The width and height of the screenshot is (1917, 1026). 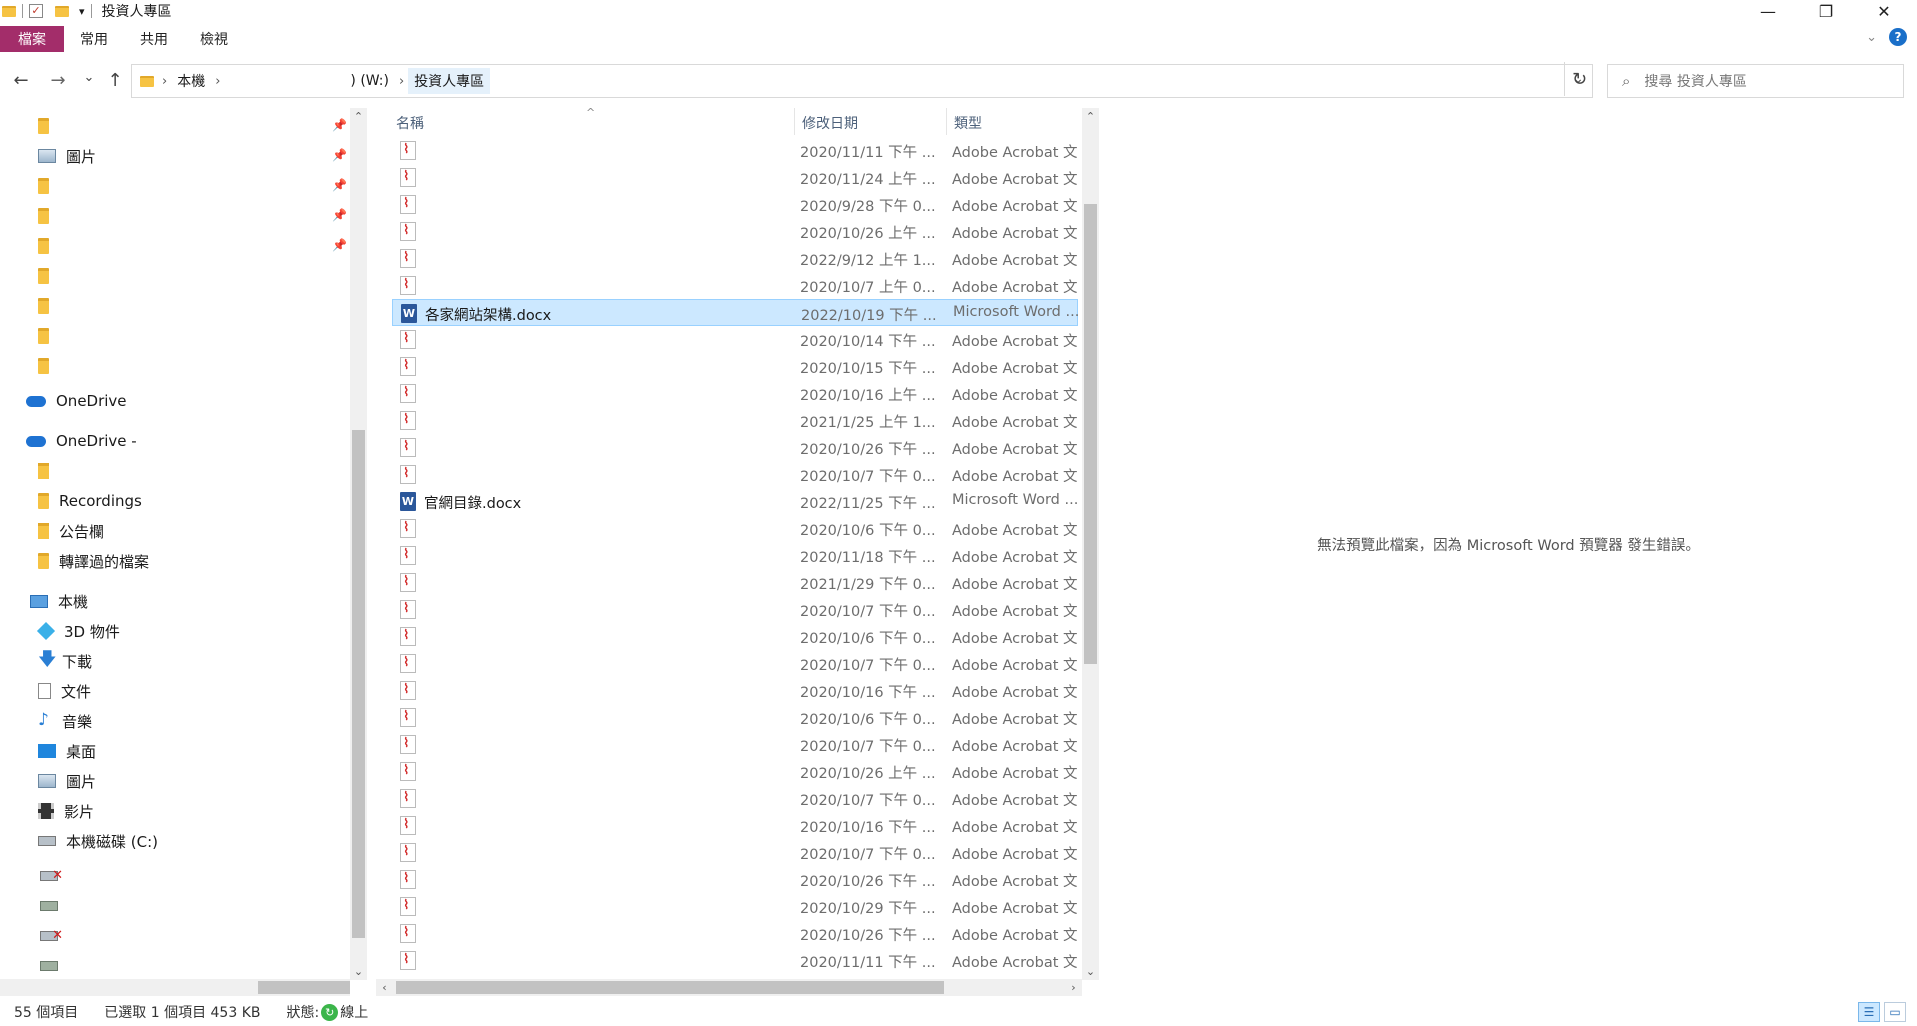 I want to click on scroll-left-arrow-icon: ‹, so click(x=384, y=987).